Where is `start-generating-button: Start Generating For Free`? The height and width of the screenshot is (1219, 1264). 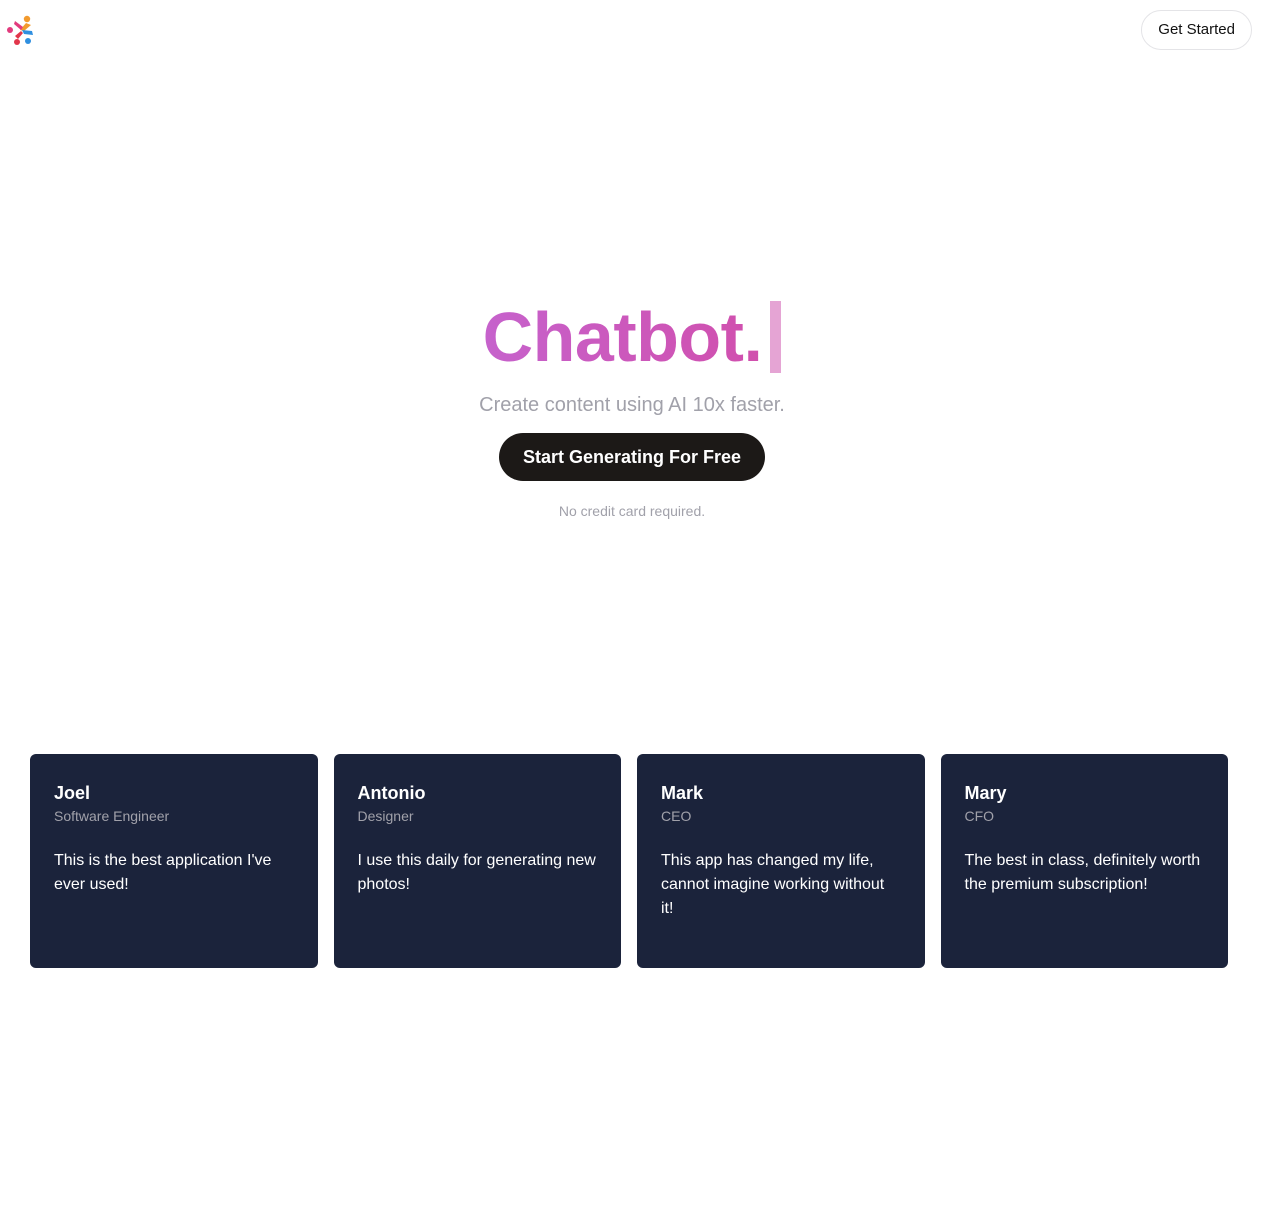 start-generating-button: Start Generating For Free is located at coordinates (632, 457).